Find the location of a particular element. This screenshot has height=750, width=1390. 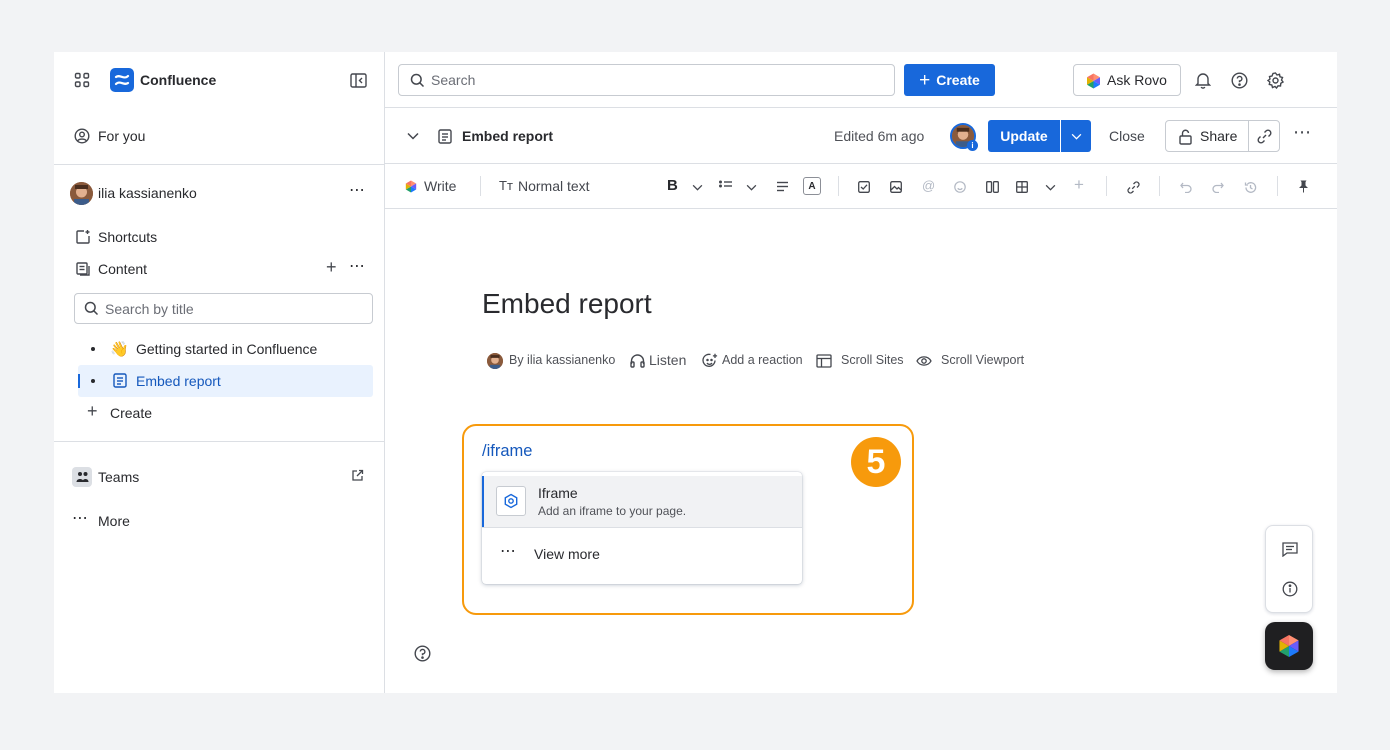

scroll-viewport-icon is located at coordinates (923, 361).